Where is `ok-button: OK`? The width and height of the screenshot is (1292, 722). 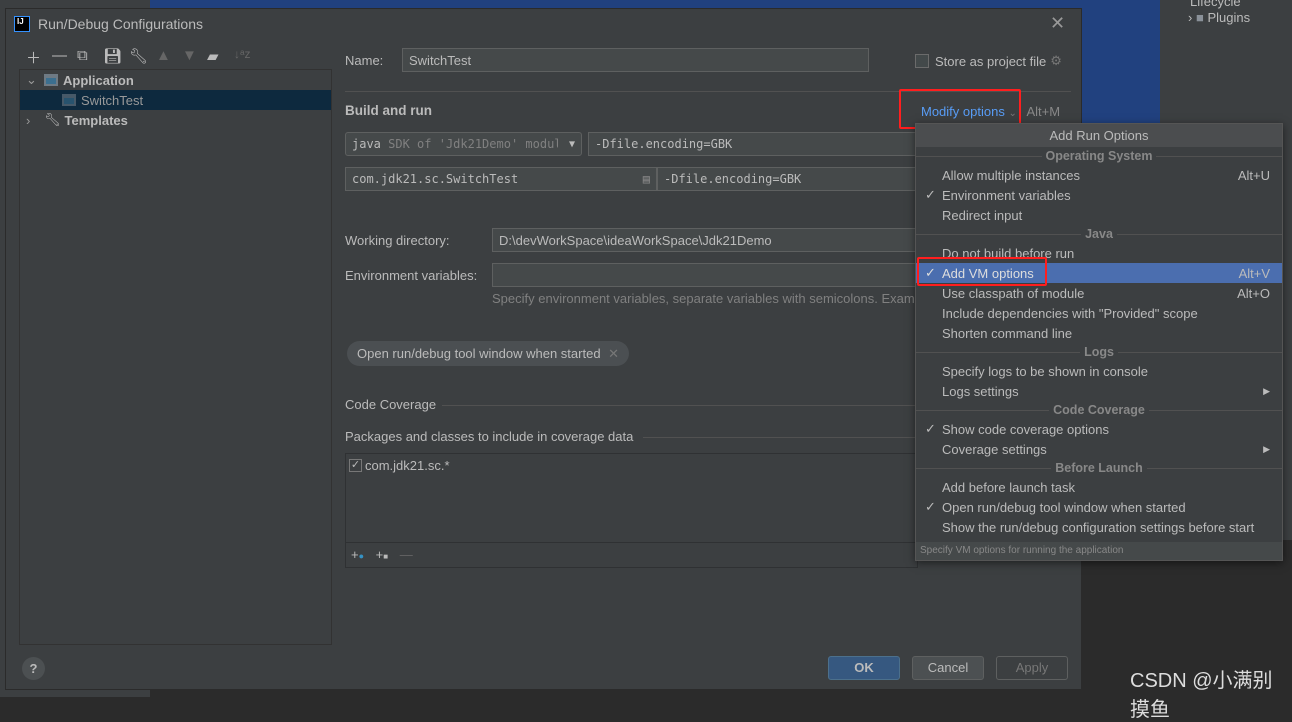 ok-button: OK is located at coordinates (864, 668).